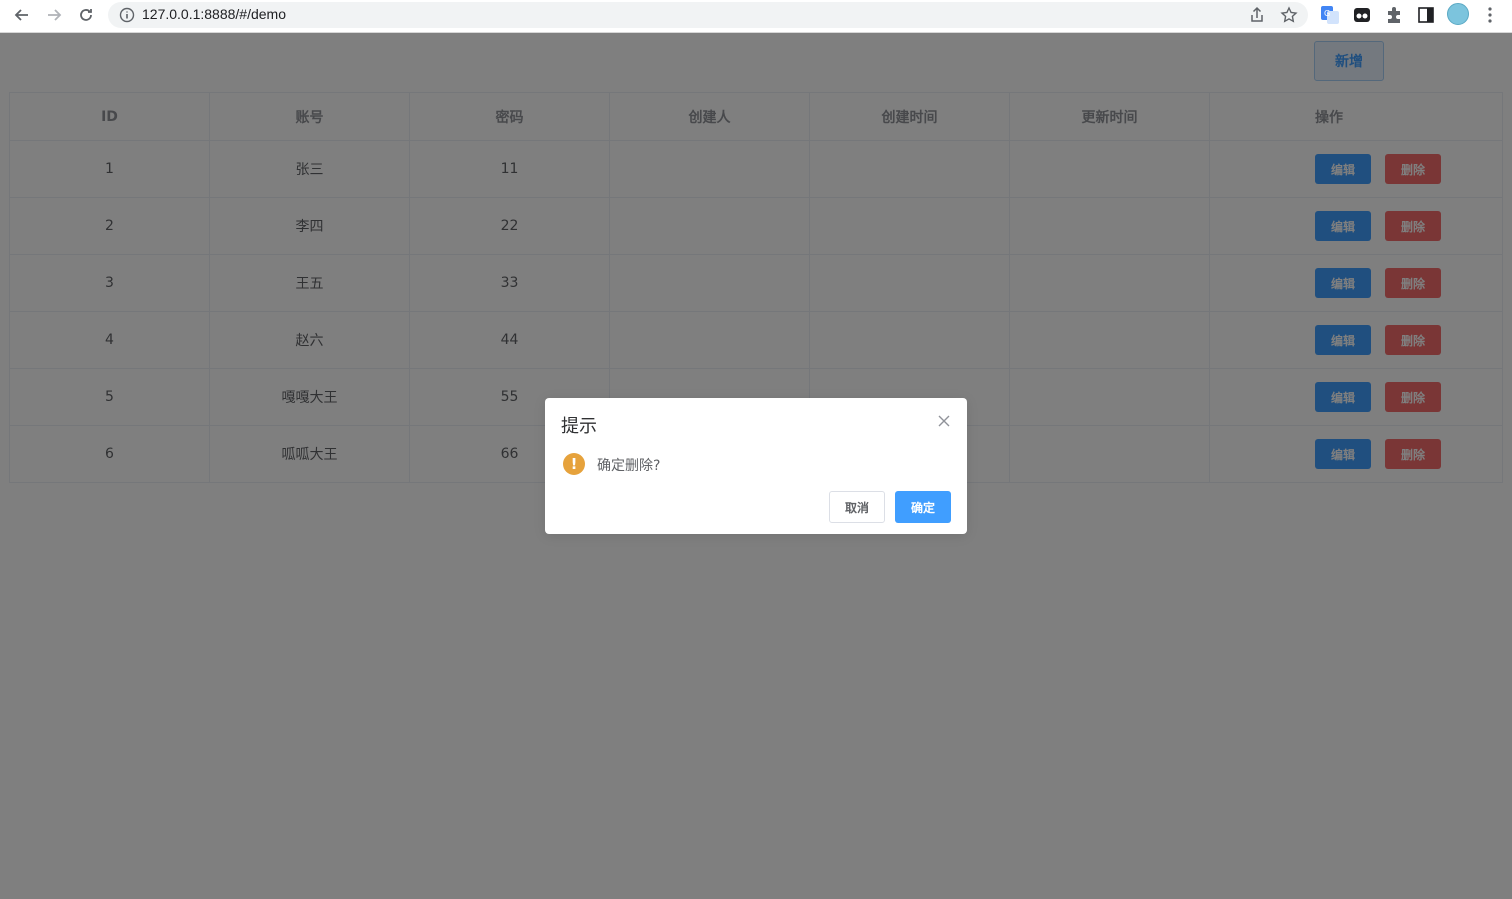 This screenshot has width=1512, height=899. What do you see at coordinates (857, 507) in the screenshot?
I see `cancel-button: 取消` at bounding box center [857, 507].